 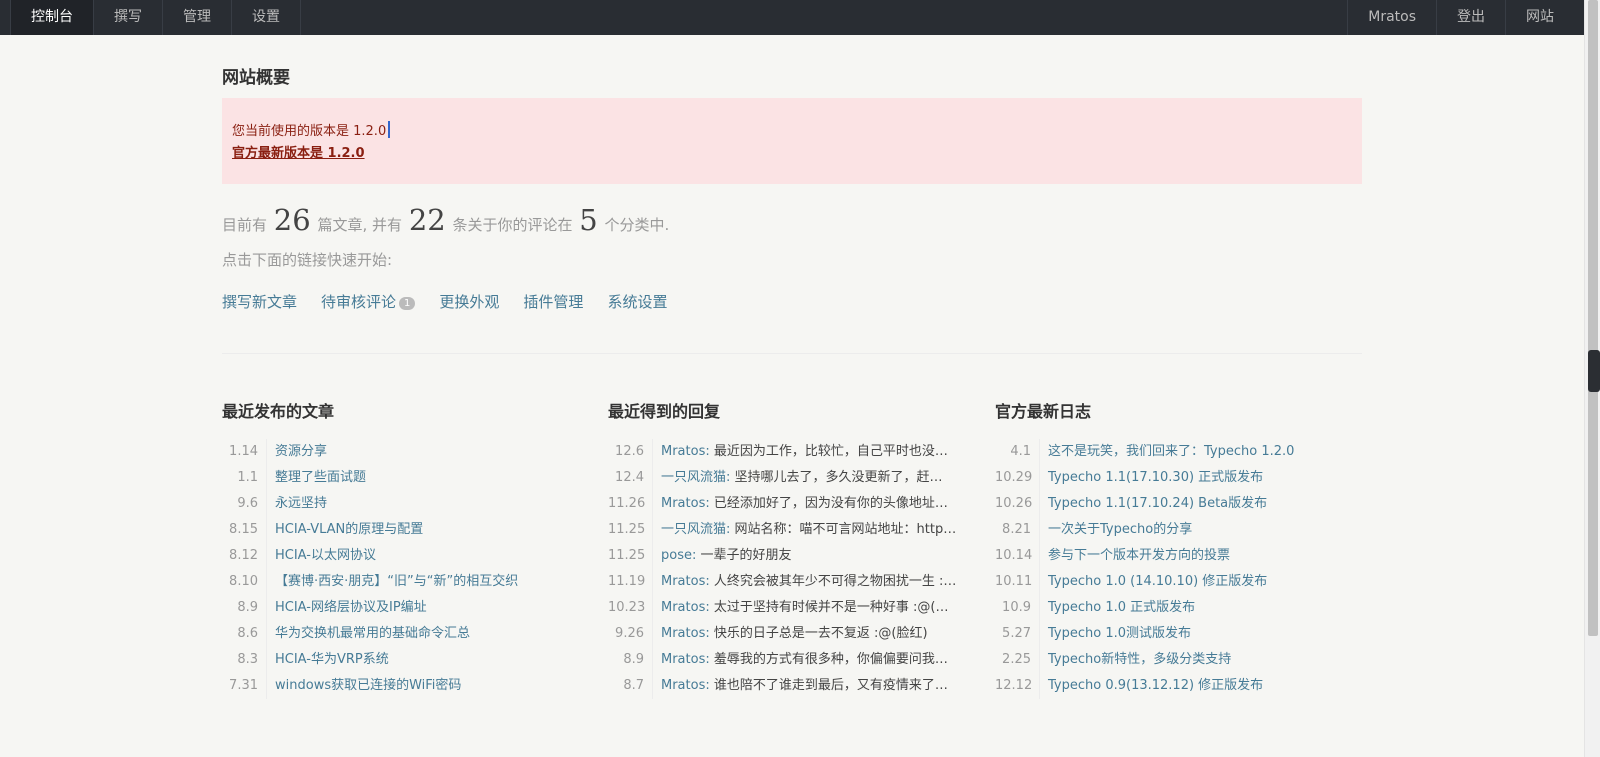 I want to click on text-cursor, so click(x=389, y=129).